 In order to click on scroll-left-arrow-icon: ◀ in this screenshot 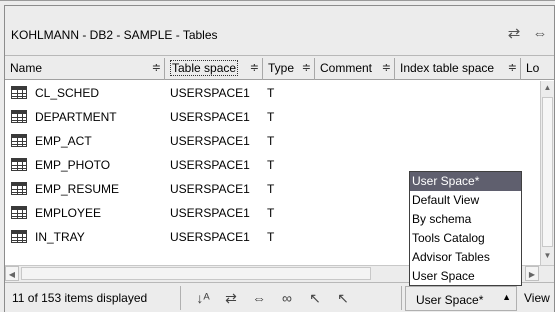, I will do `click(12, 273)`.